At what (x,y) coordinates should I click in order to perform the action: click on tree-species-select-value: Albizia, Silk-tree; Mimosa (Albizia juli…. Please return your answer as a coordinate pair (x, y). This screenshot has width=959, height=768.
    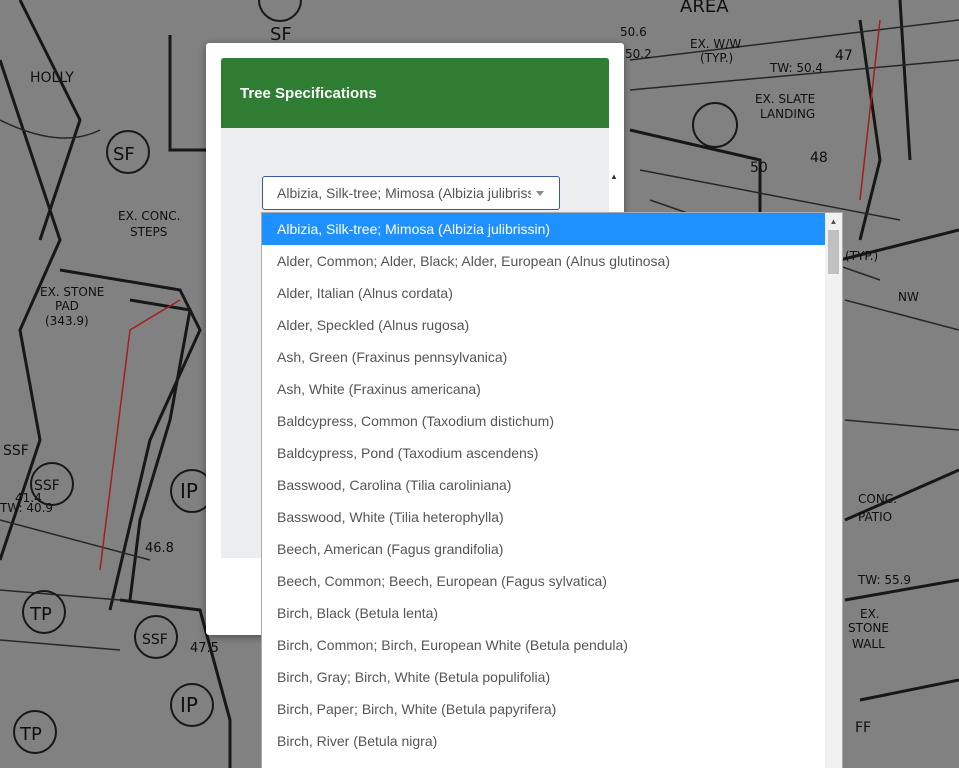
    Looking at the image, I should click on (404, 193).